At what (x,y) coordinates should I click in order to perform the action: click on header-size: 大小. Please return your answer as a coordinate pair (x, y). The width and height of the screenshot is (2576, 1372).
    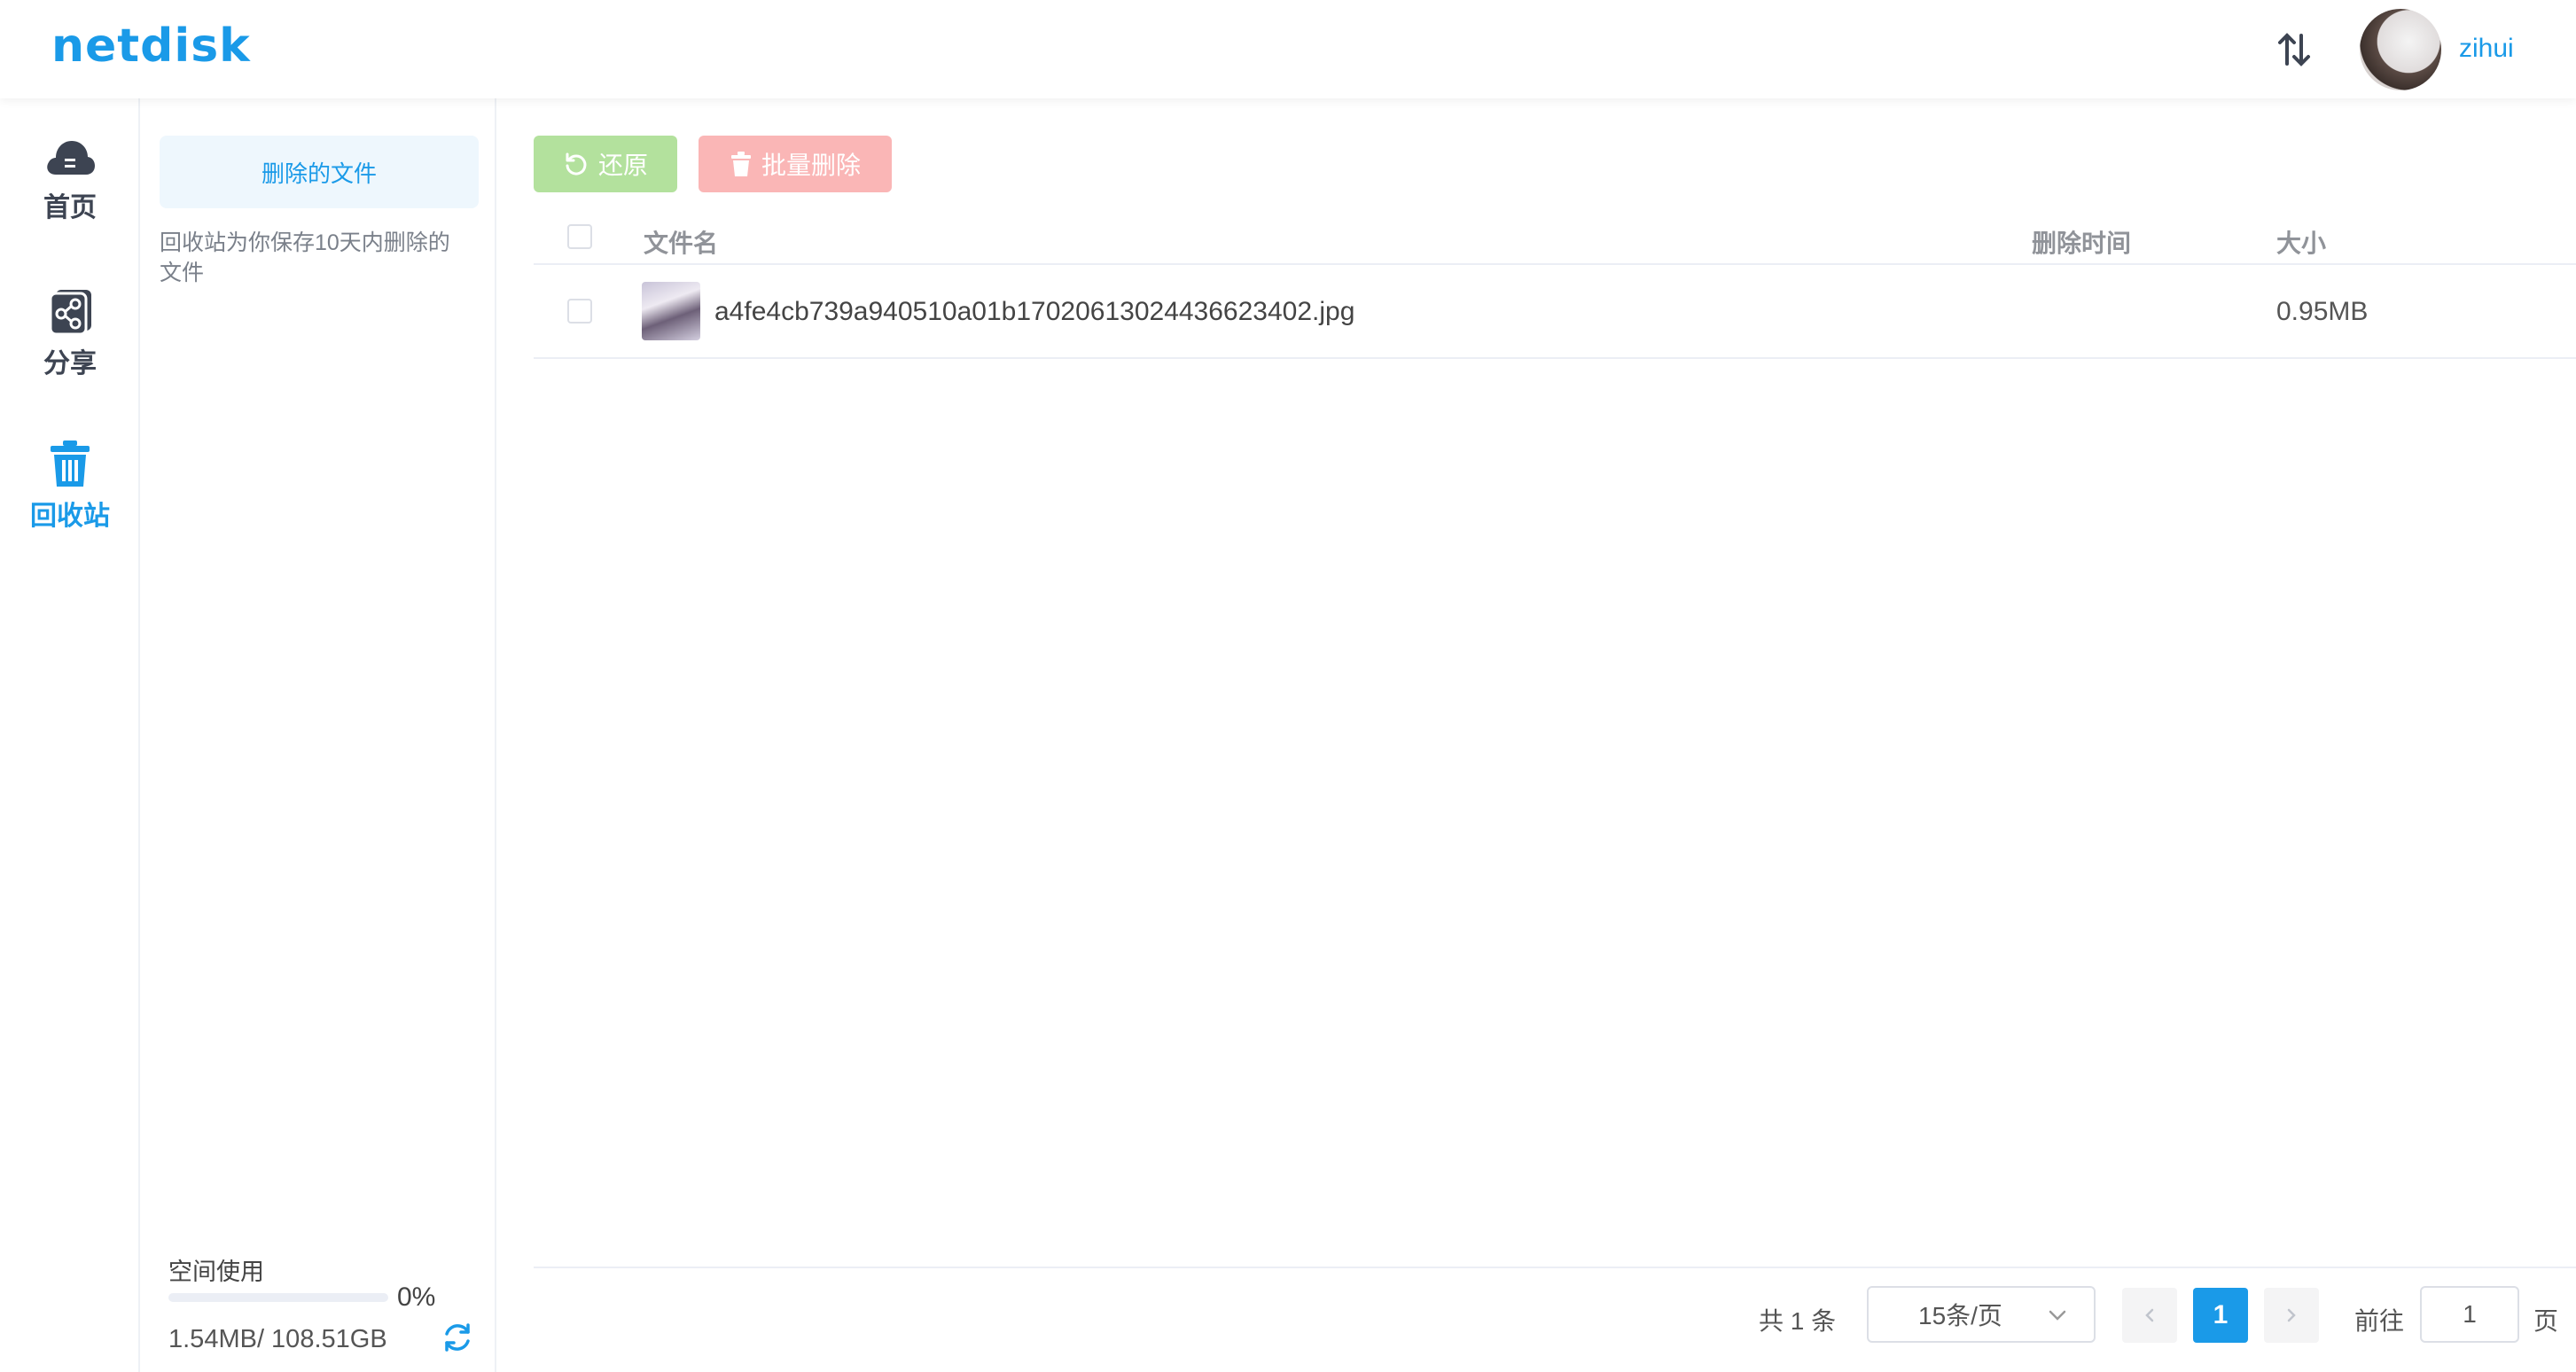
    Looking at the image, I should click on (2301, 242).